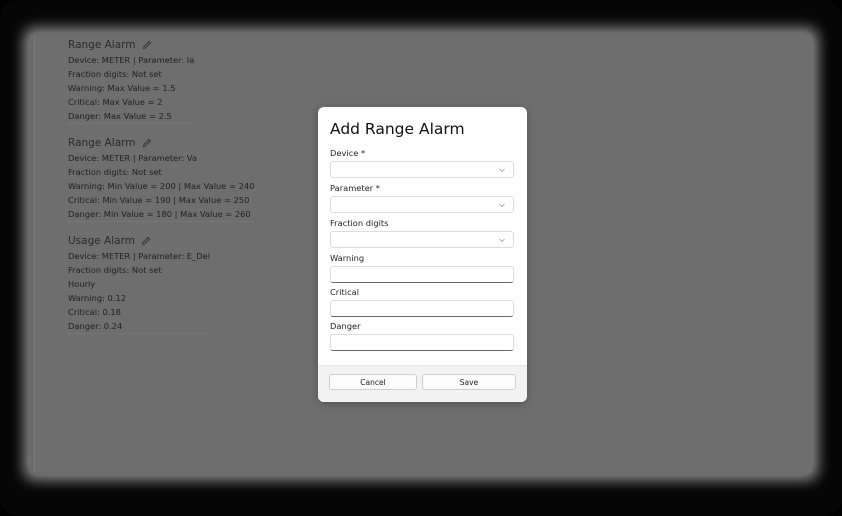 The width and height of the screenshot is (842, 516). I want to click on warning-input, so click(422, 274).